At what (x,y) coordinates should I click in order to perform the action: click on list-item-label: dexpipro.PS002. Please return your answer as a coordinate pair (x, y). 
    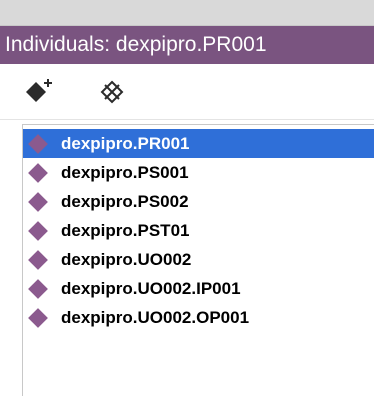
    Looking at the image, I should click on (125, 201).